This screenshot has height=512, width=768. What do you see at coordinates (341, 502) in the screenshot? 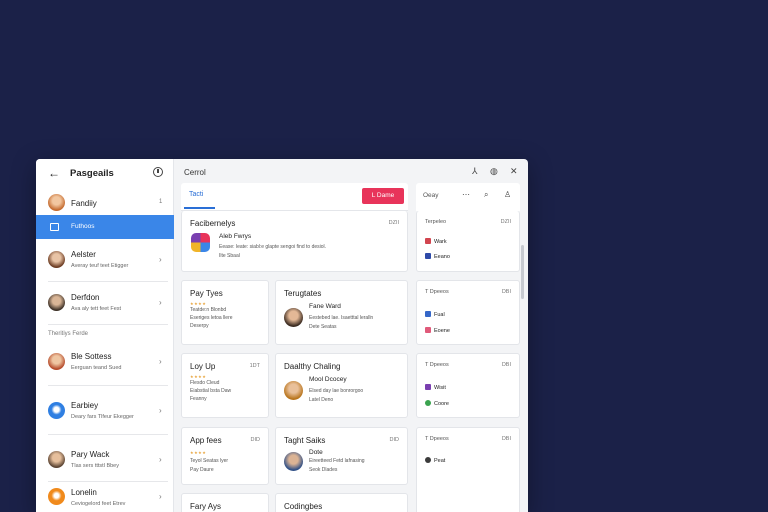
I see `card: Codingbes` at bounding box center [341, 502].